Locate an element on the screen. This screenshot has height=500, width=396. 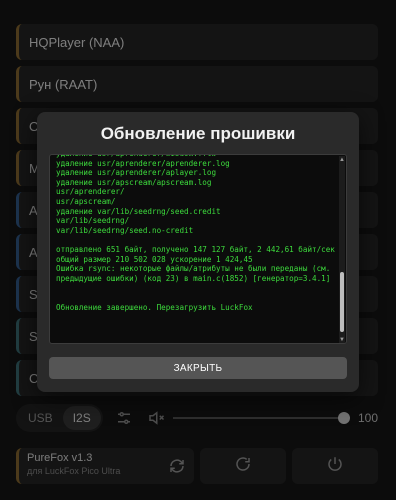
log-line: удаление var/lib/seedrng/seed.credit is located at coordinates (138, 211).